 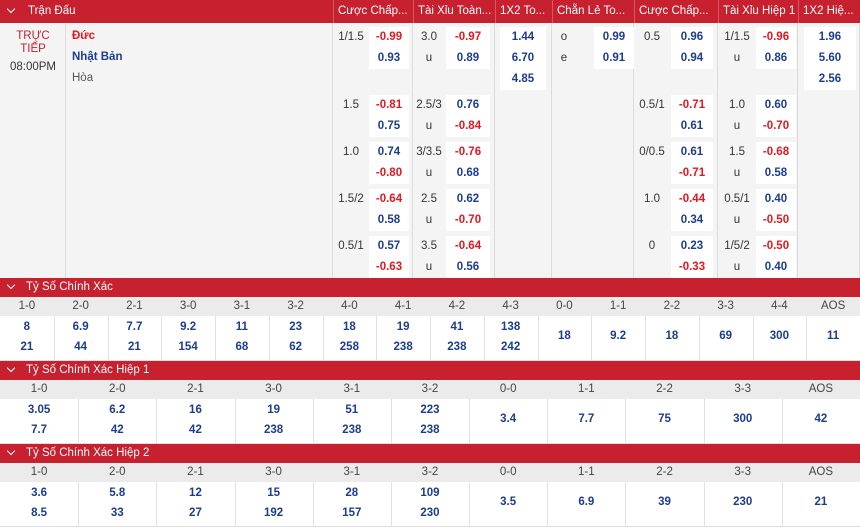 What do you see at coordinates (468, 173) in the screenshot?
I see `under-odds: 0.68` at bounding box center [468, 173].